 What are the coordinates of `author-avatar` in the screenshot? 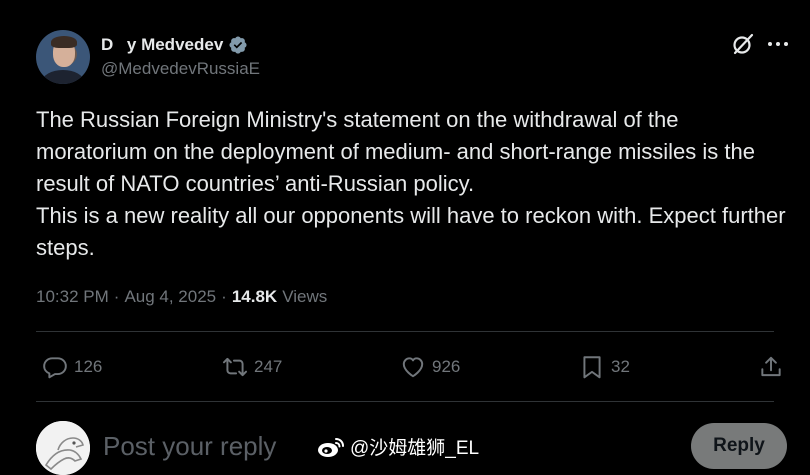 It's located at (63, 57).